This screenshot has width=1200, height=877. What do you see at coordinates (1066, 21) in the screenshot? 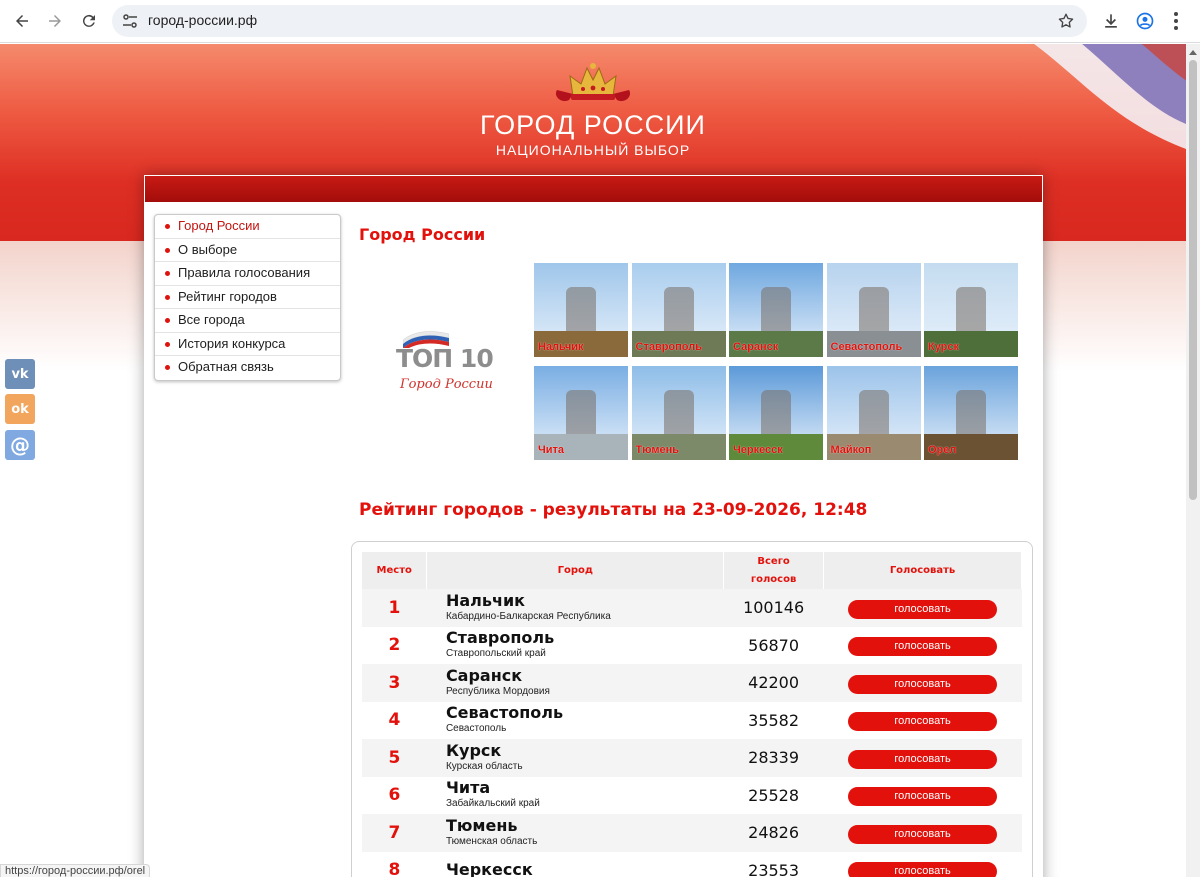
I see `bookmark-star-icon` at bounding box center [1066, 21].